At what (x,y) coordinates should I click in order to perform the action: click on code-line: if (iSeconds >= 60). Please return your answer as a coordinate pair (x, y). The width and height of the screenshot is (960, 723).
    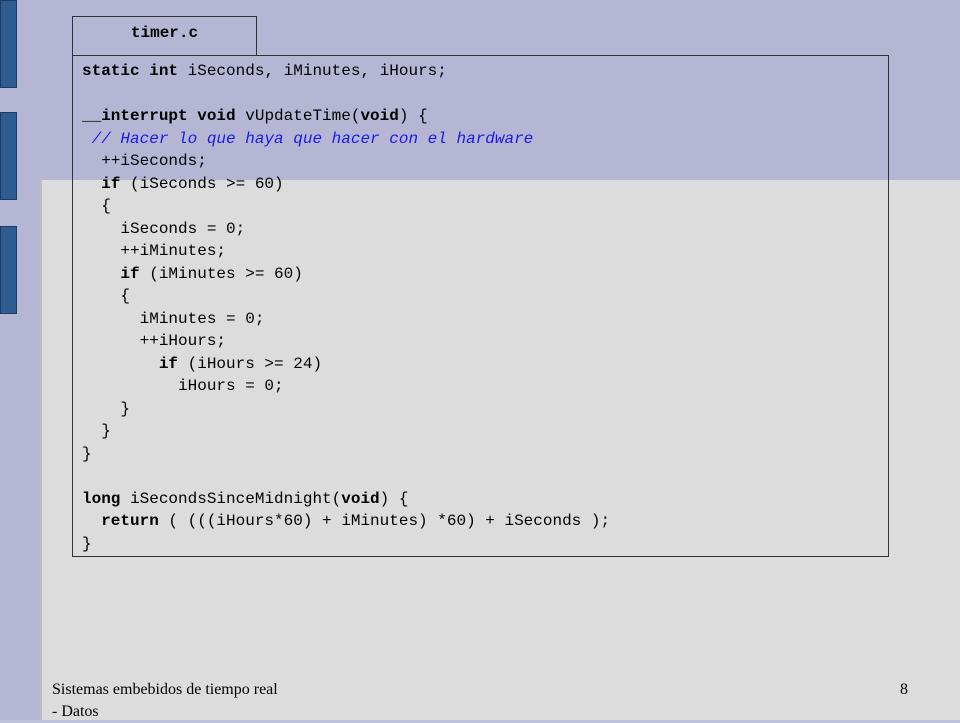
    Looking at the image, I should click on (346, 184).